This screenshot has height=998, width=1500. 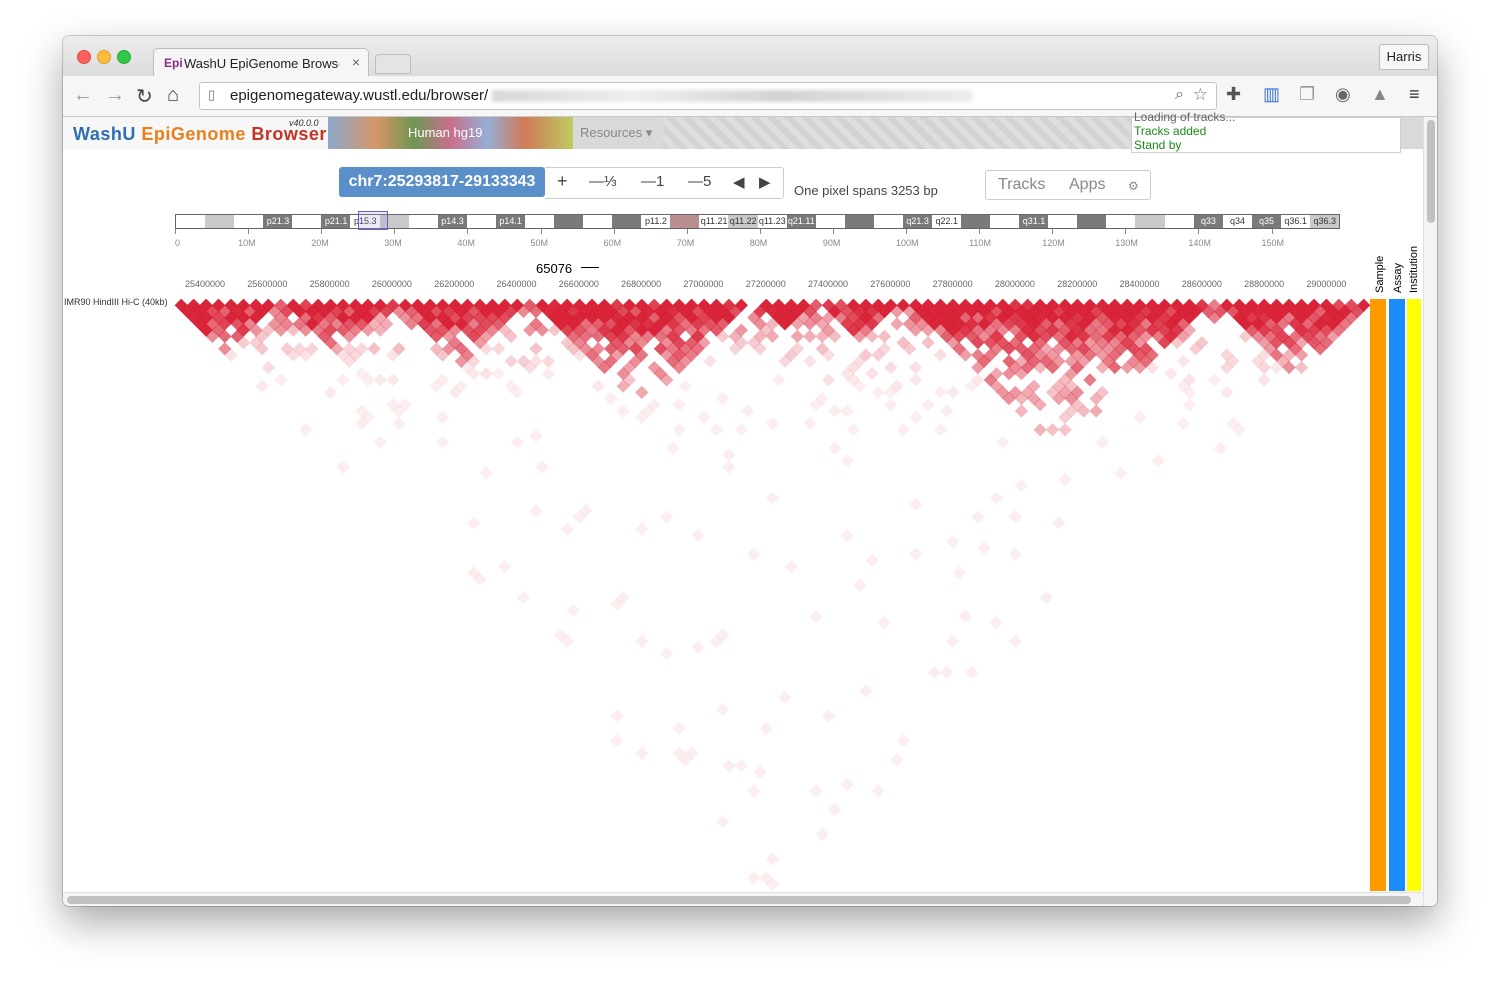 I want to click on drive-icon: ▲, so click(x=1380, y=94).